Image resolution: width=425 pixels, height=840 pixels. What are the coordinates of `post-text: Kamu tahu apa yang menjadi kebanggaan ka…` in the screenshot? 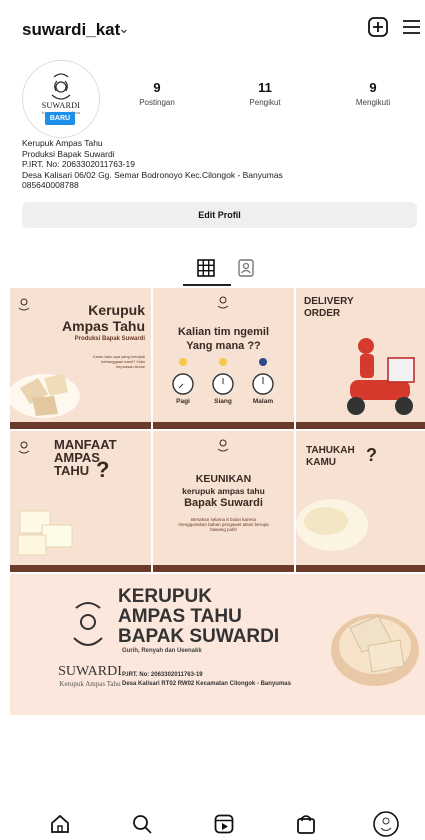 It's located at (118, 361).